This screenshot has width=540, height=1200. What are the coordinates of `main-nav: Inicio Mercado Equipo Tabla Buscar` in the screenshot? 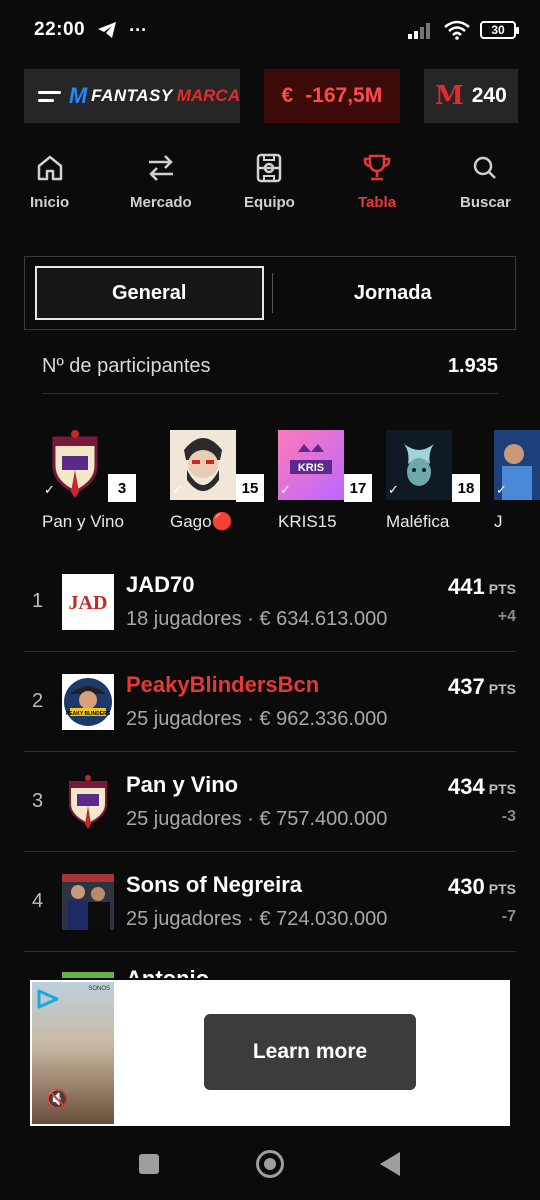 It's located at (270, 187).